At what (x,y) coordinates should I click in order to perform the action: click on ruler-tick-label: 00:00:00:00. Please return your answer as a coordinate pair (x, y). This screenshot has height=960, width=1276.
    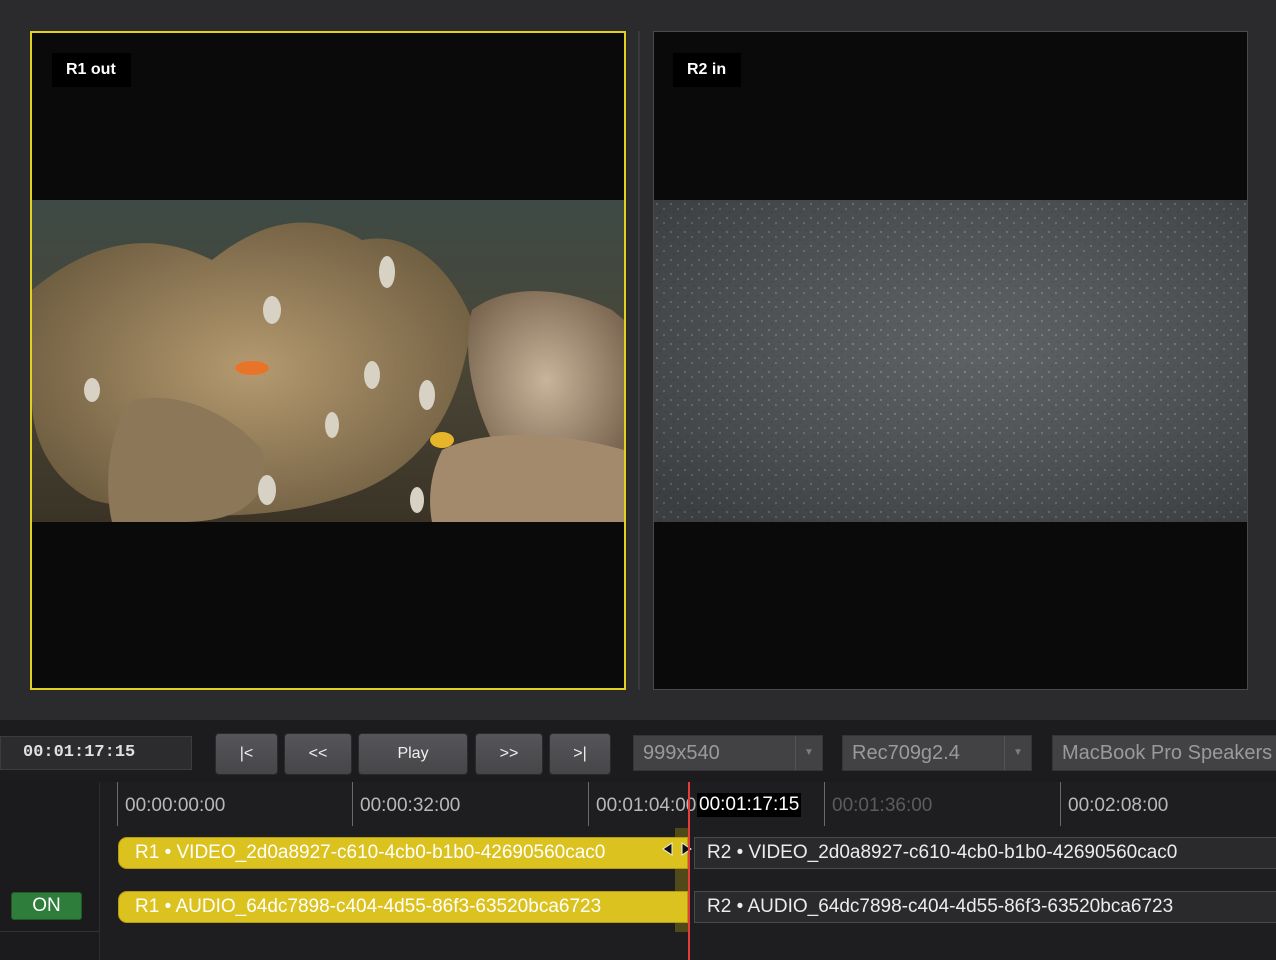
    Looking at the image, I should click on (175, 805).